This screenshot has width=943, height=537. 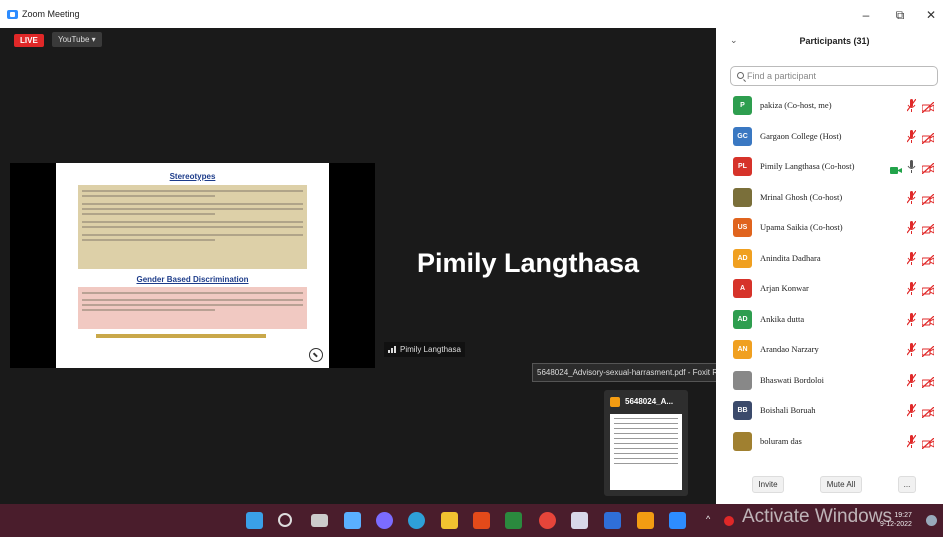 I want to click on participant-row: US Upama Saikia (Co-host), so click(x=829, y=229).